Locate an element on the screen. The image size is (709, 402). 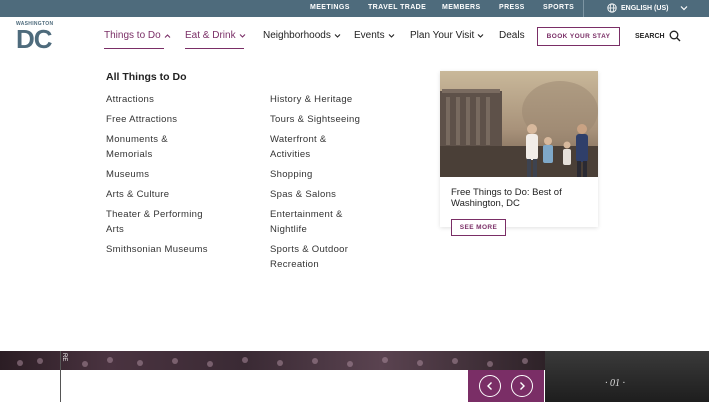
hero-strip: RE is located at coordinates (354, 376).